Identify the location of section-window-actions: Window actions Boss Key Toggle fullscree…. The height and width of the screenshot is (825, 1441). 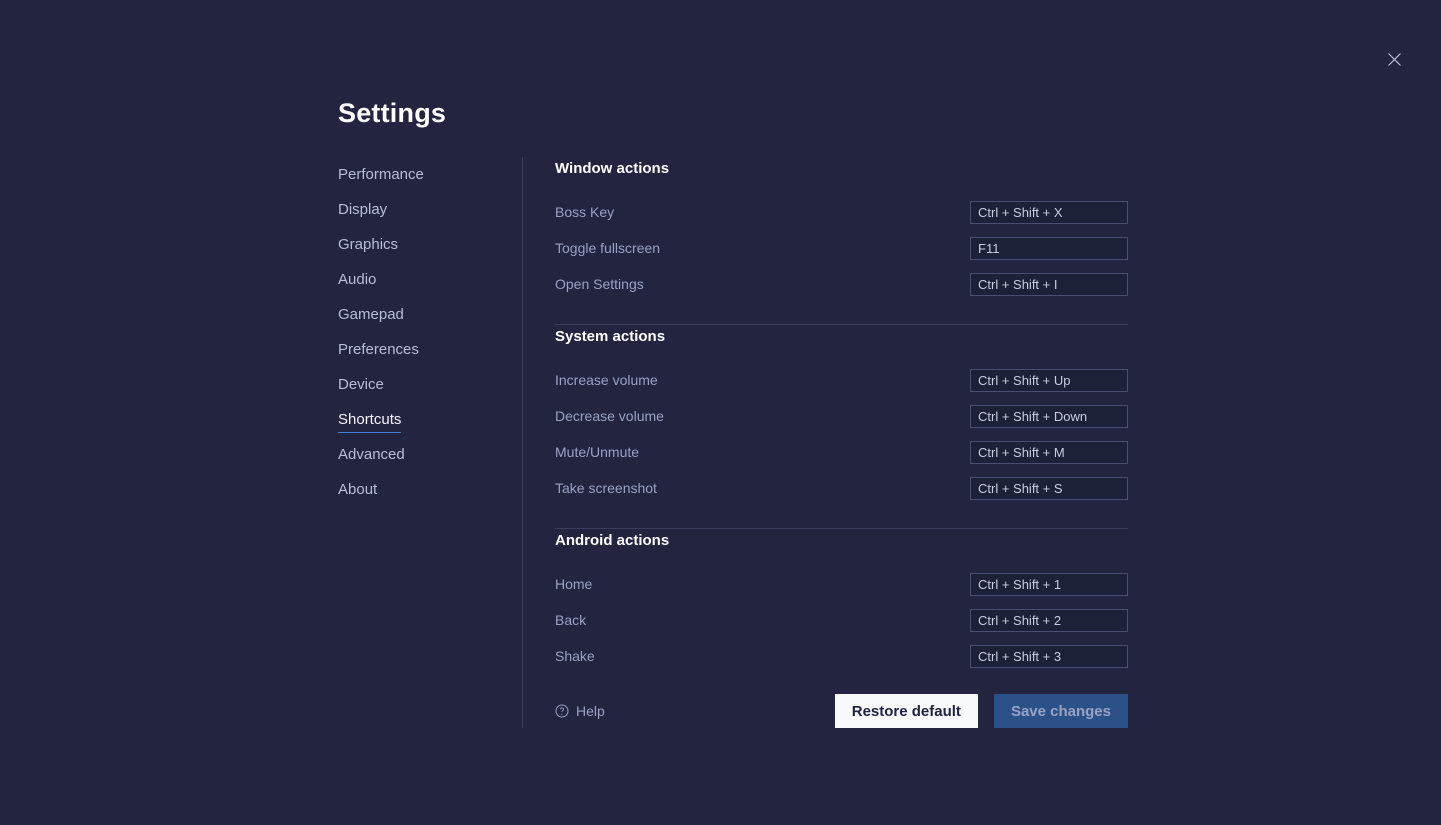
(841, 230).